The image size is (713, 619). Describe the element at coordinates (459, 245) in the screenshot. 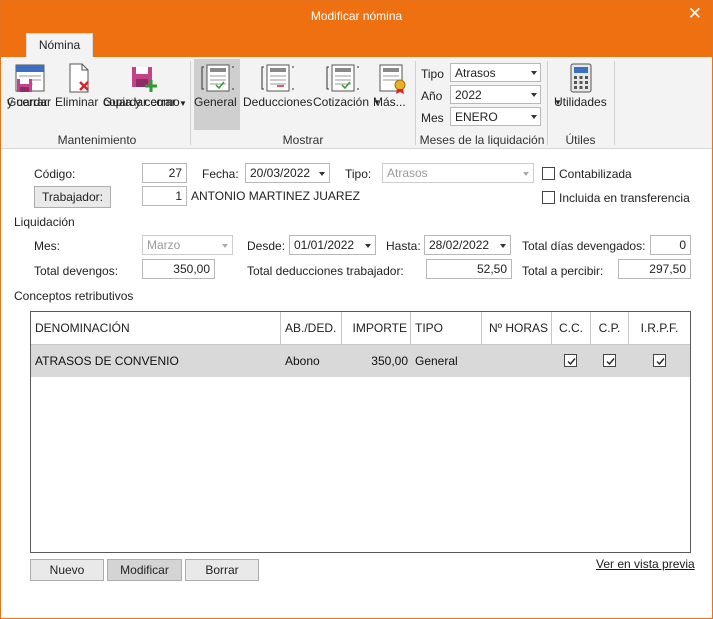

I see `hasta-value: 28/02/2022` at that location.